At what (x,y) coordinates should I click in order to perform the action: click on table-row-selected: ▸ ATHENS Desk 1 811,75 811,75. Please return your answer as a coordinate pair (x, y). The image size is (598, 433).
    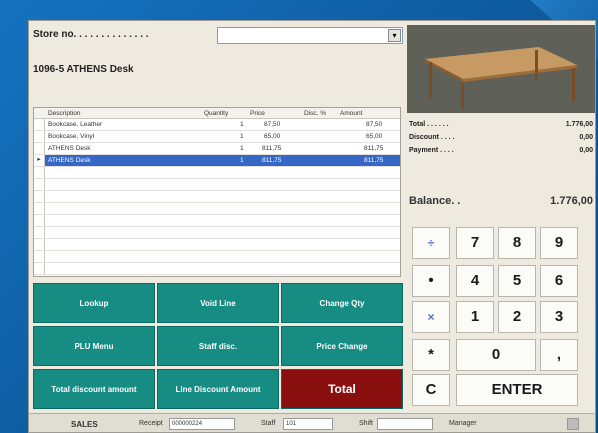
    Looking at the image, I should click on (217, 161).